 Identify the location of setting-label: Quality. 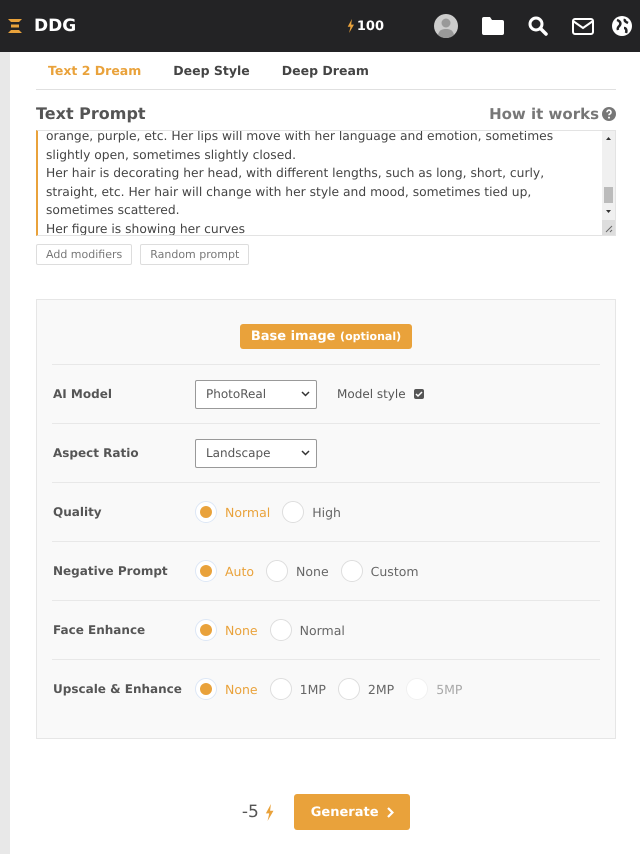
(78, 512).